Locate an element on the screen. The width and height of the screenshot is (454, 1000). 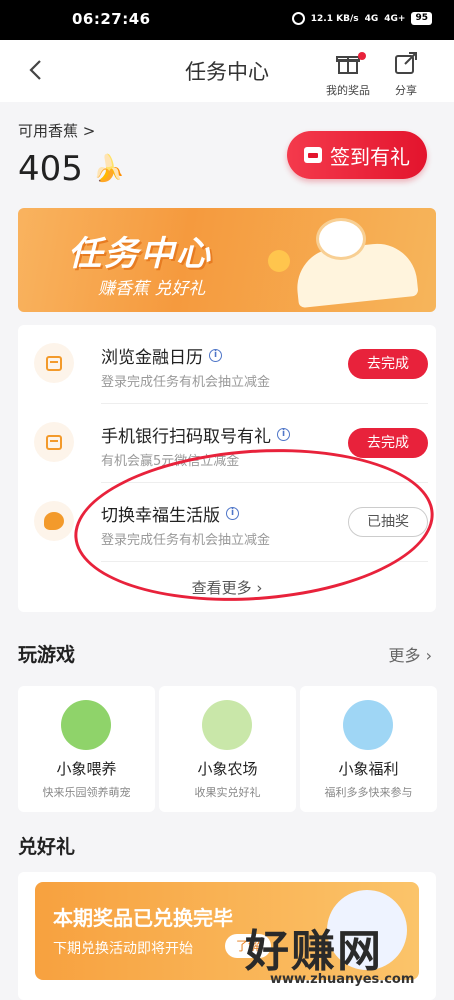
network-4g-plus: 4G+ is located at coordinates (395, 18).